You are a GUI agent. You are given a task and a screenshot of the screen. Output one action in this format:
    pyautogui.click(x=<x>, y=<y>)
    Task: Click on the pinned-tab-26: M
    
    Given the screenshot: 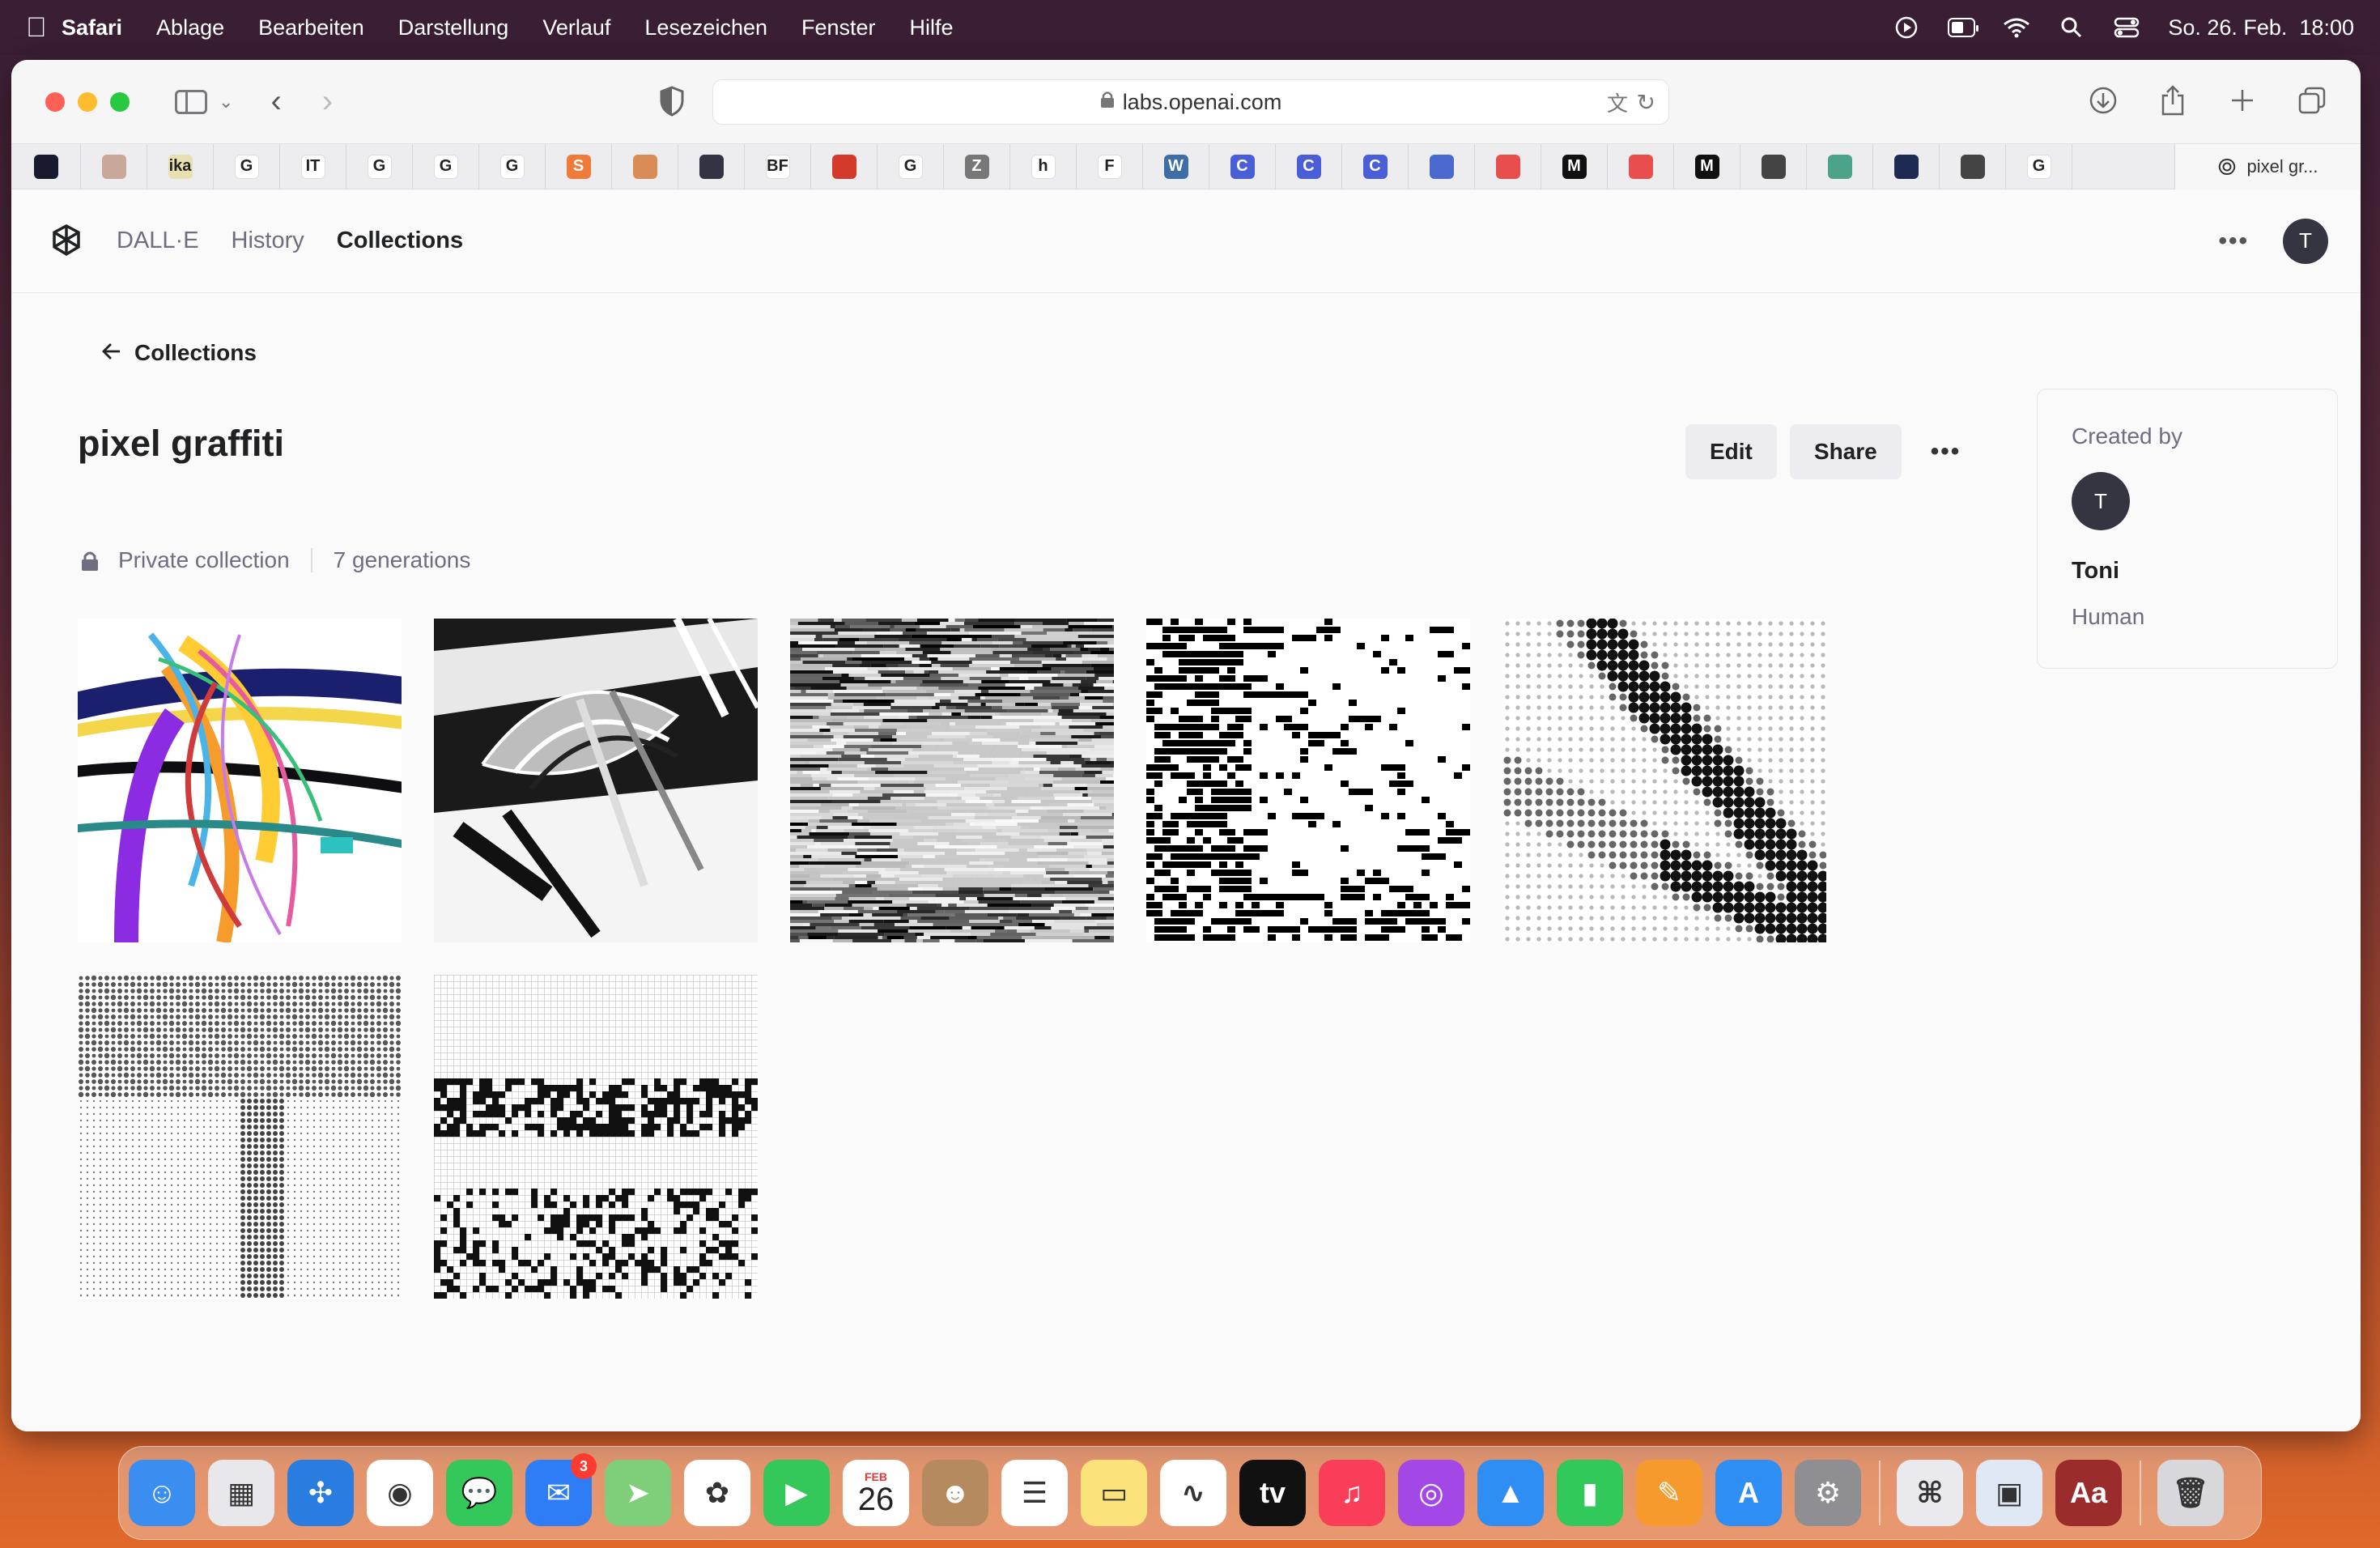 What is the action you would take?
    pyautogui.click(x=1707, y=166)
    